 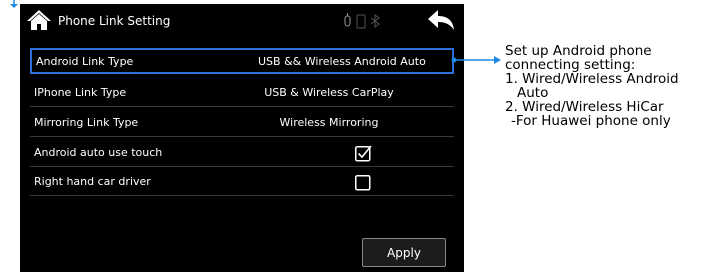 What do you see at coordinates (98, 152) in the screenshot?
I see `row-label: Android auto use touch` at bounding box center [98, 152].